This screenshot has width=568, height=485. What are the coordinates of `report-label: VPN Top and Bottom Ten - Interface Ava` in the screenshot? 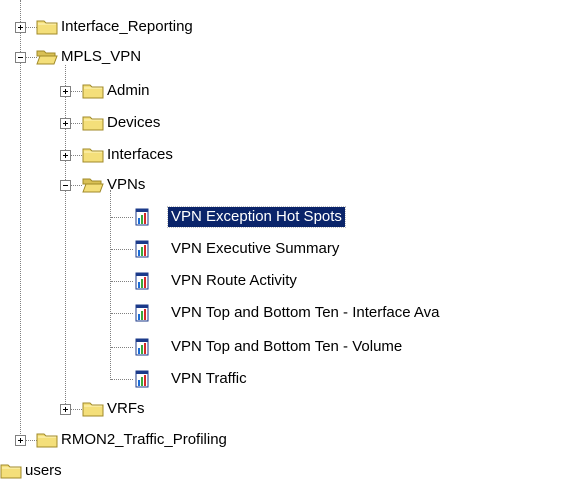 It's located at (305, 313).